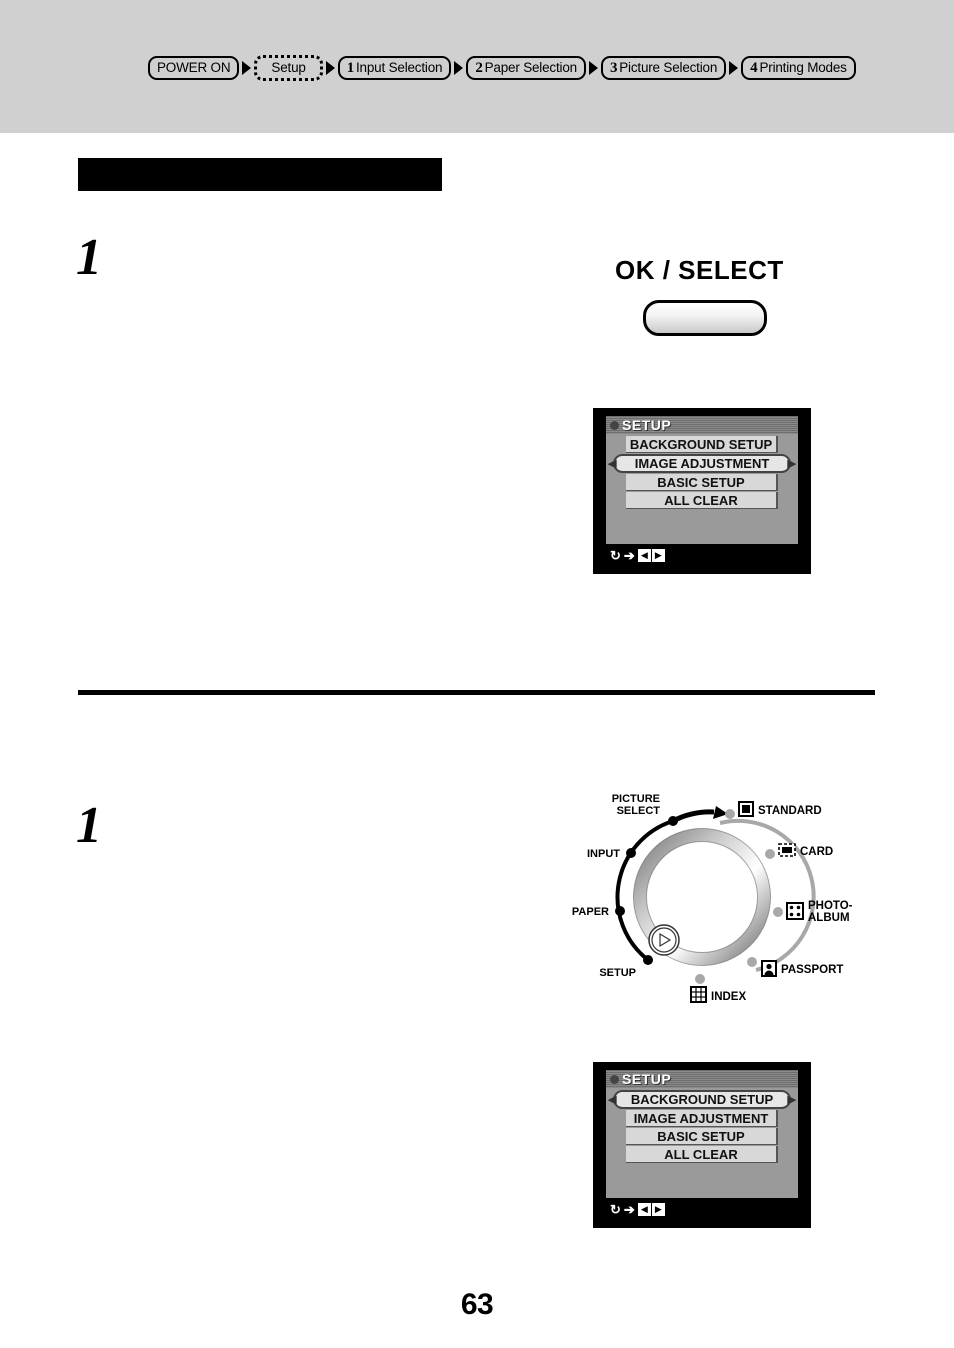 Image resolution: width=954 pixels, height=1348 pixels. What do you see at coordinates (728, 997) in the screenshot?
I see `dial-label-index: INDEX` at bounding box center [728, 997].